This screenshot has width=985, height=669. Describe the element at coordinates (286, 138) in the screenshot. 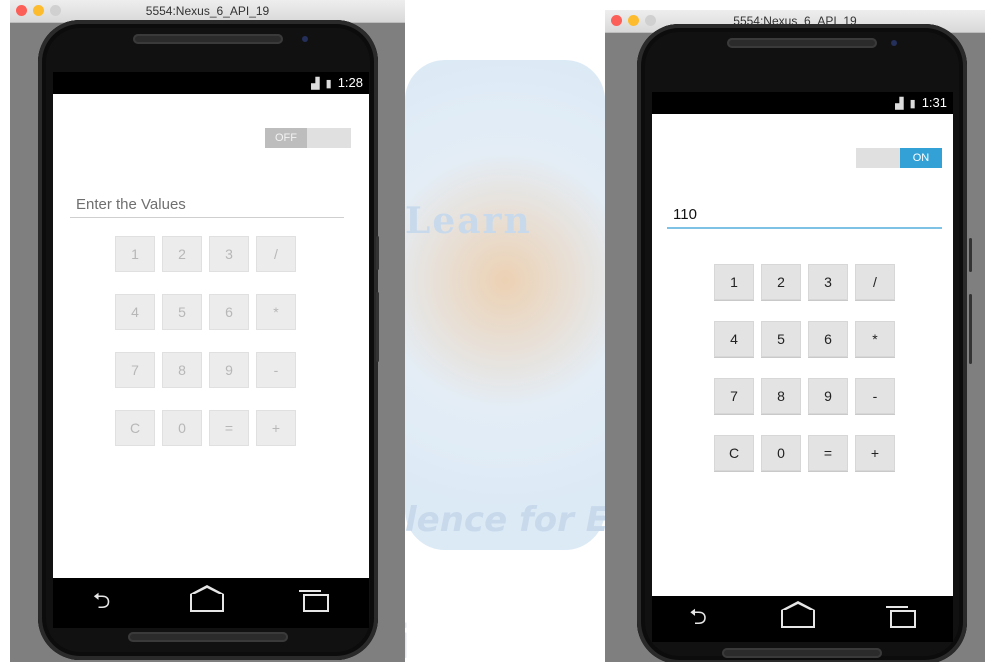

I see `toggle-label: OFF` at that location.